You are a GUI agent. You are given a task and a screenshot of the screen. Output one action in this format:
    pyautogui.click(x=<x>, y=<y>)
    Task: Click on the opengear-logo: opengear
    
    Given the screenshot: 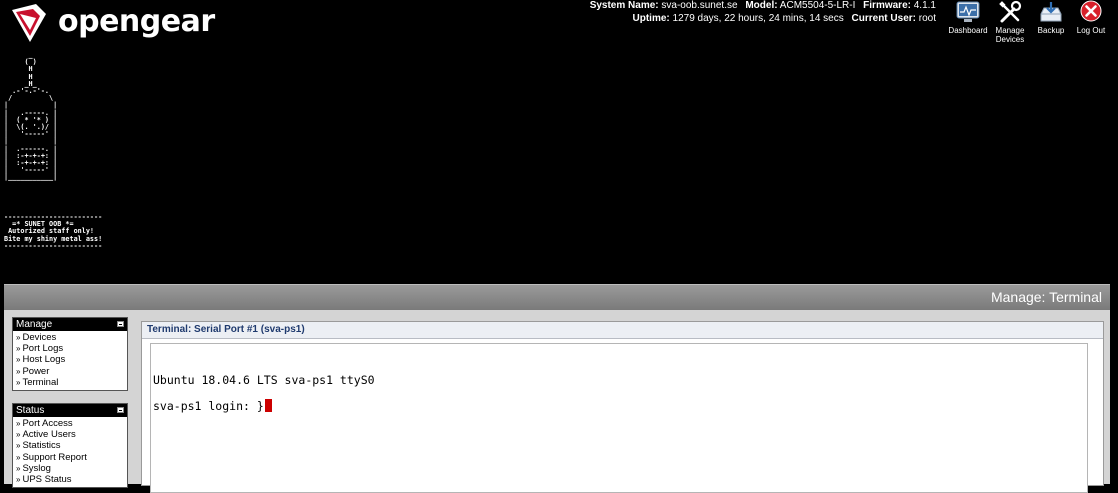 What is the action you would take?
    pyautogui.click(x=110, y=23)
    